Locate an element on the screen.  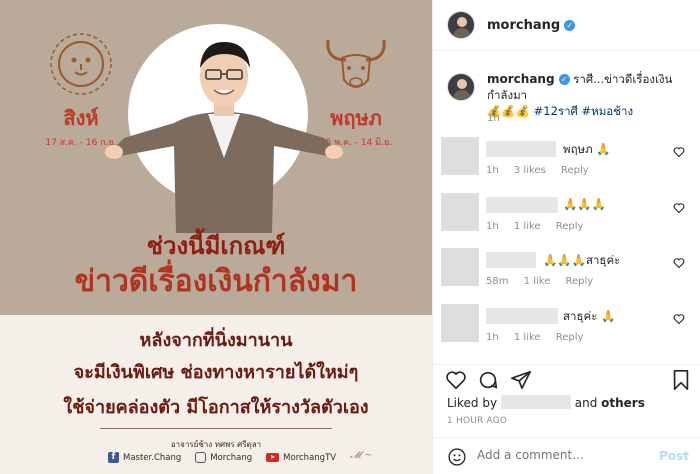
social-handles: f Master.Chang Morchang MorchangTV is located at coordinates (222, 457).